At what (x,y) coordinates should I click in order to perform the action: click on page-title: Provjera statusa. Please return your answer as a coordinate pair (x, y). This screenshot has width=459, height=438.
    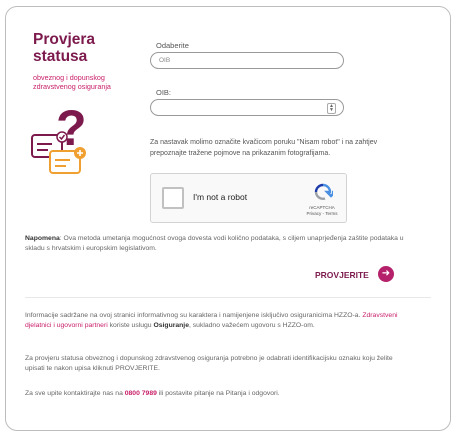
    Looking at the image, I should click on (64, 48).